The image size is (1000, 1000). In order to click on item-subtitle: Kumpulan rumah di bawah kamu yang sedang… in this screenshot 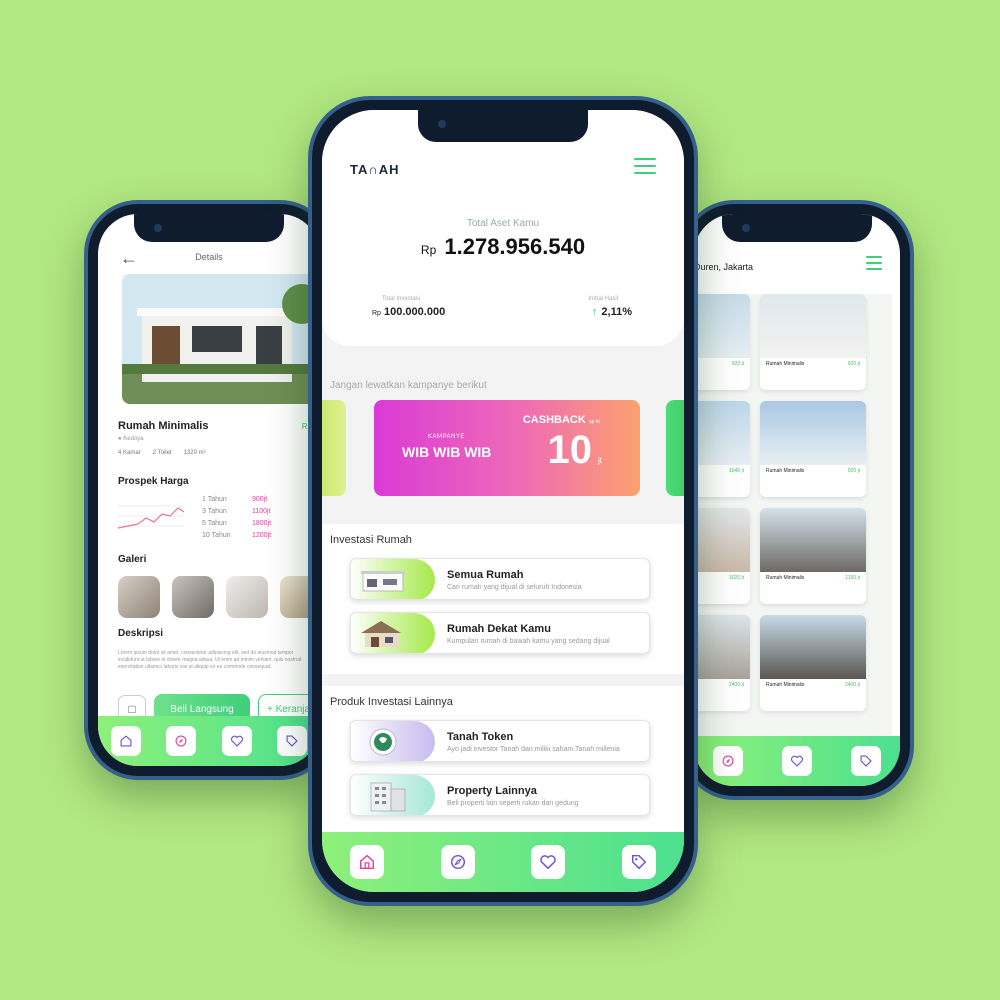, I will do `click(528, 641)`.